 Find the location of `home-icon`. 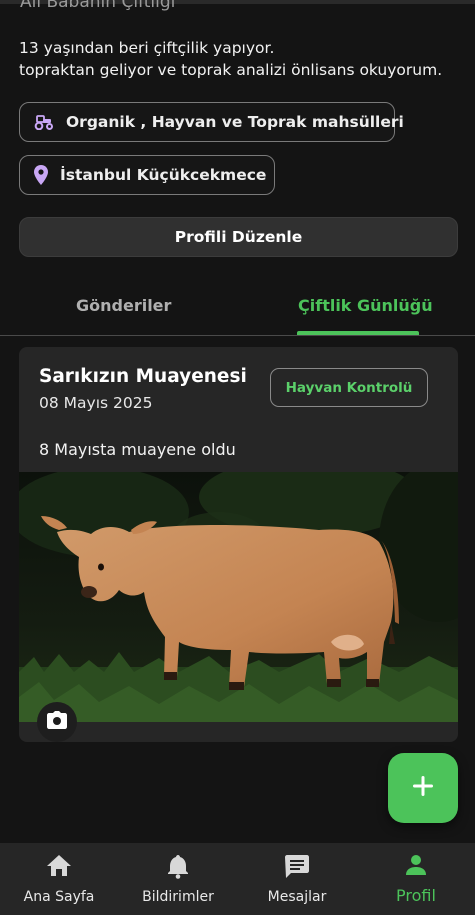

home-icon is located at coordinates (59, 866).